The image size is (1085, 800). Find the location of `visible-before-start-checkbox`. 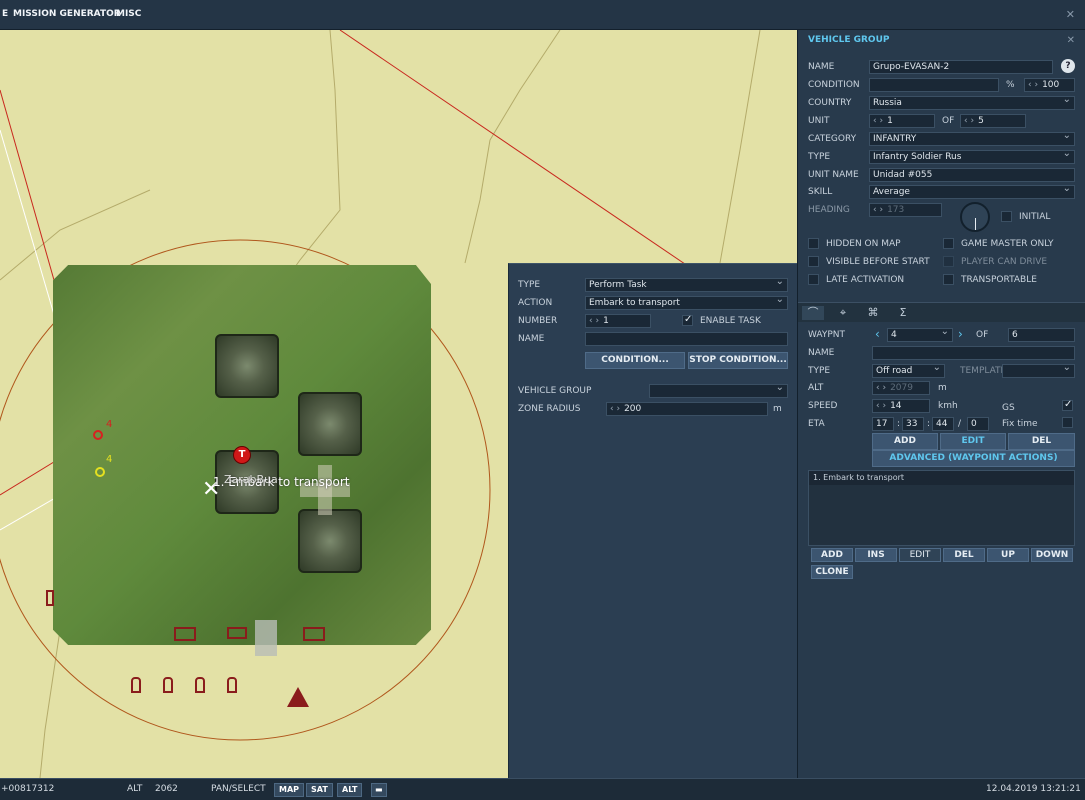

visible-before-start-checkbox is located at coordinates (813, 261).